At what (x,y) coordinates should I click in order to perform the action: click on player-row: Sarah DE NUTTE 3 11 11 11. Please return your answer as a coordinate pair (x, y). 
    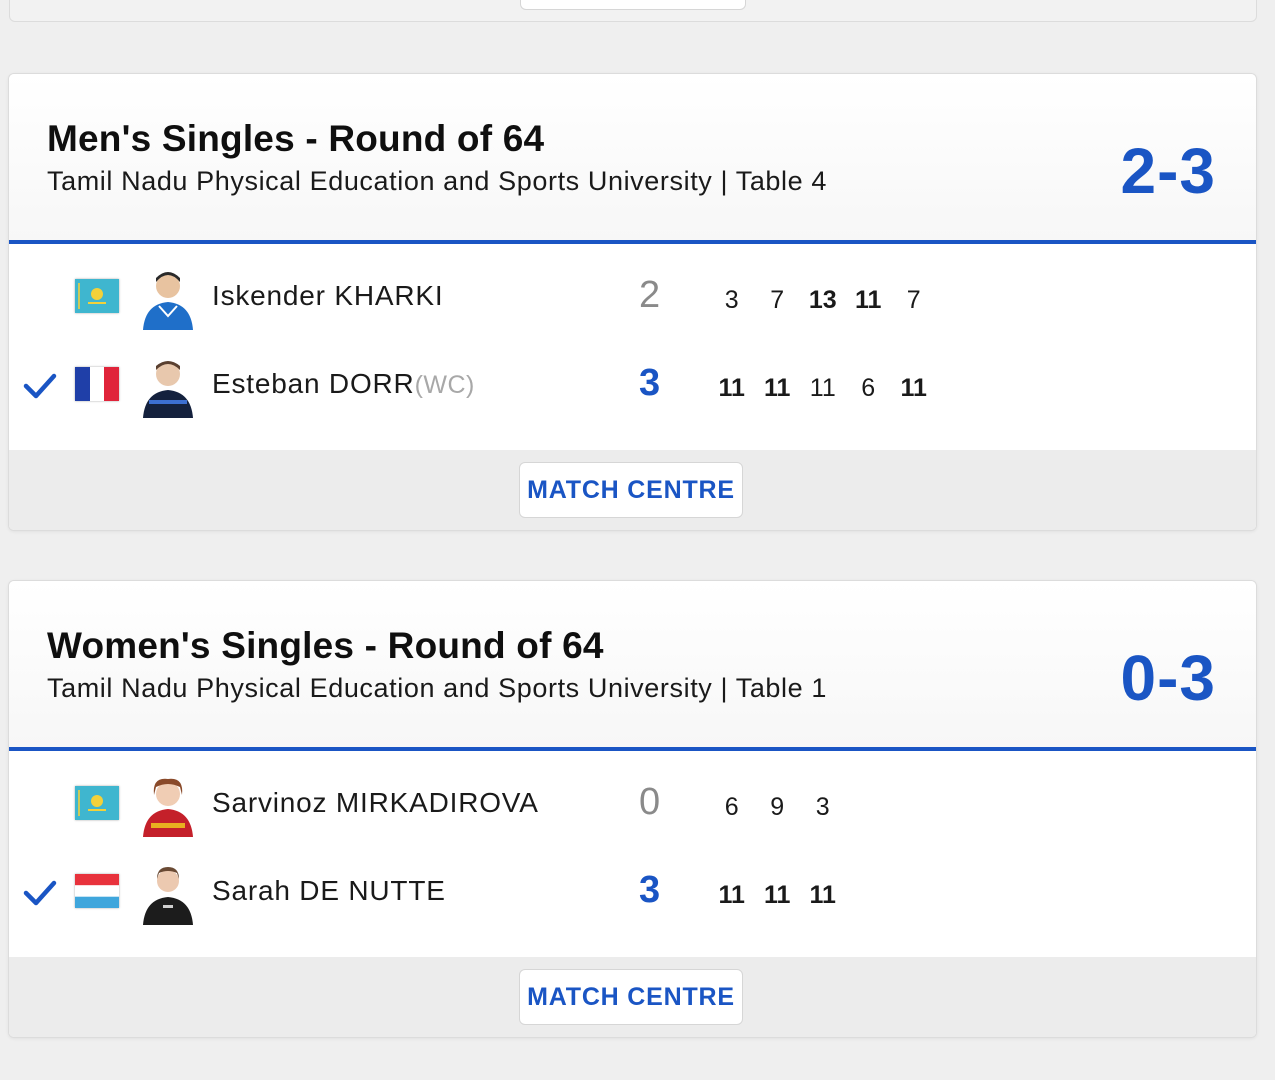
    Looking at the image, I should click on (632, 892).